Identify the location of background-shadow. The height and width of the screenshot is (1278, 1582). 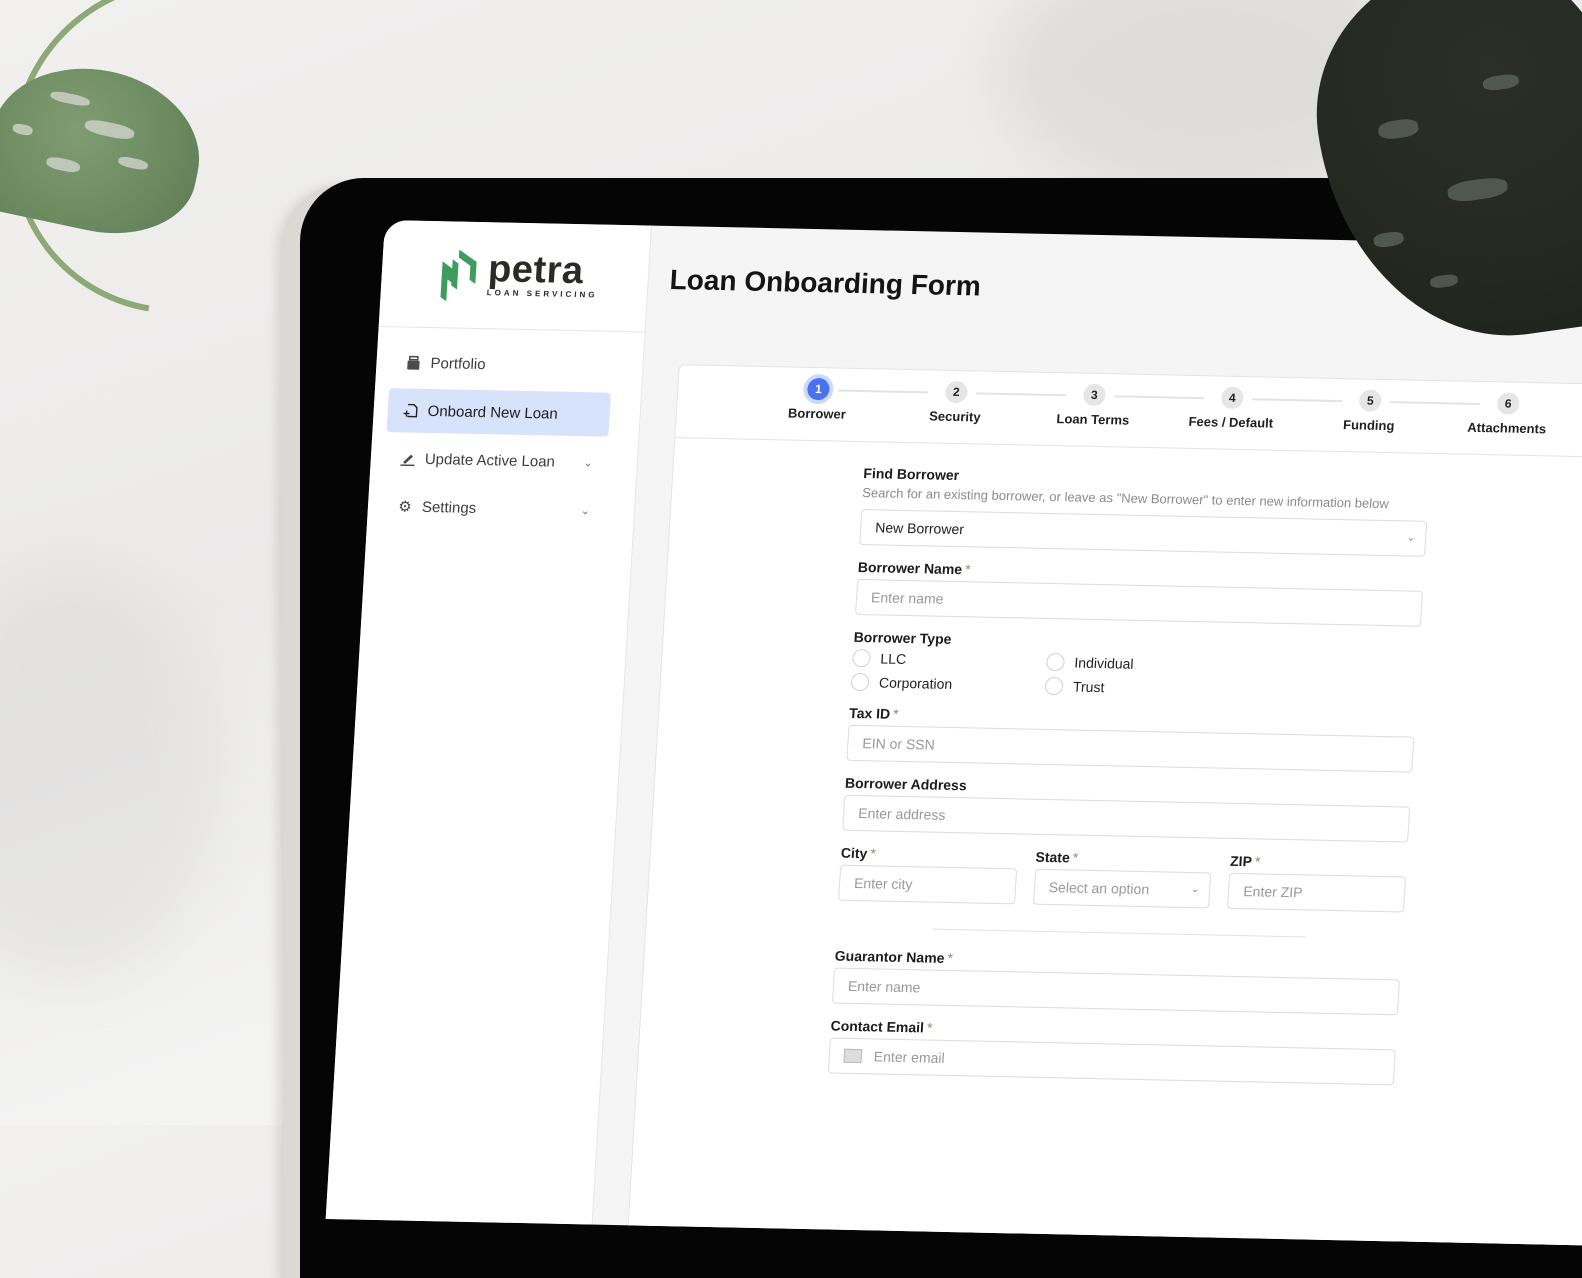
(110, 770).